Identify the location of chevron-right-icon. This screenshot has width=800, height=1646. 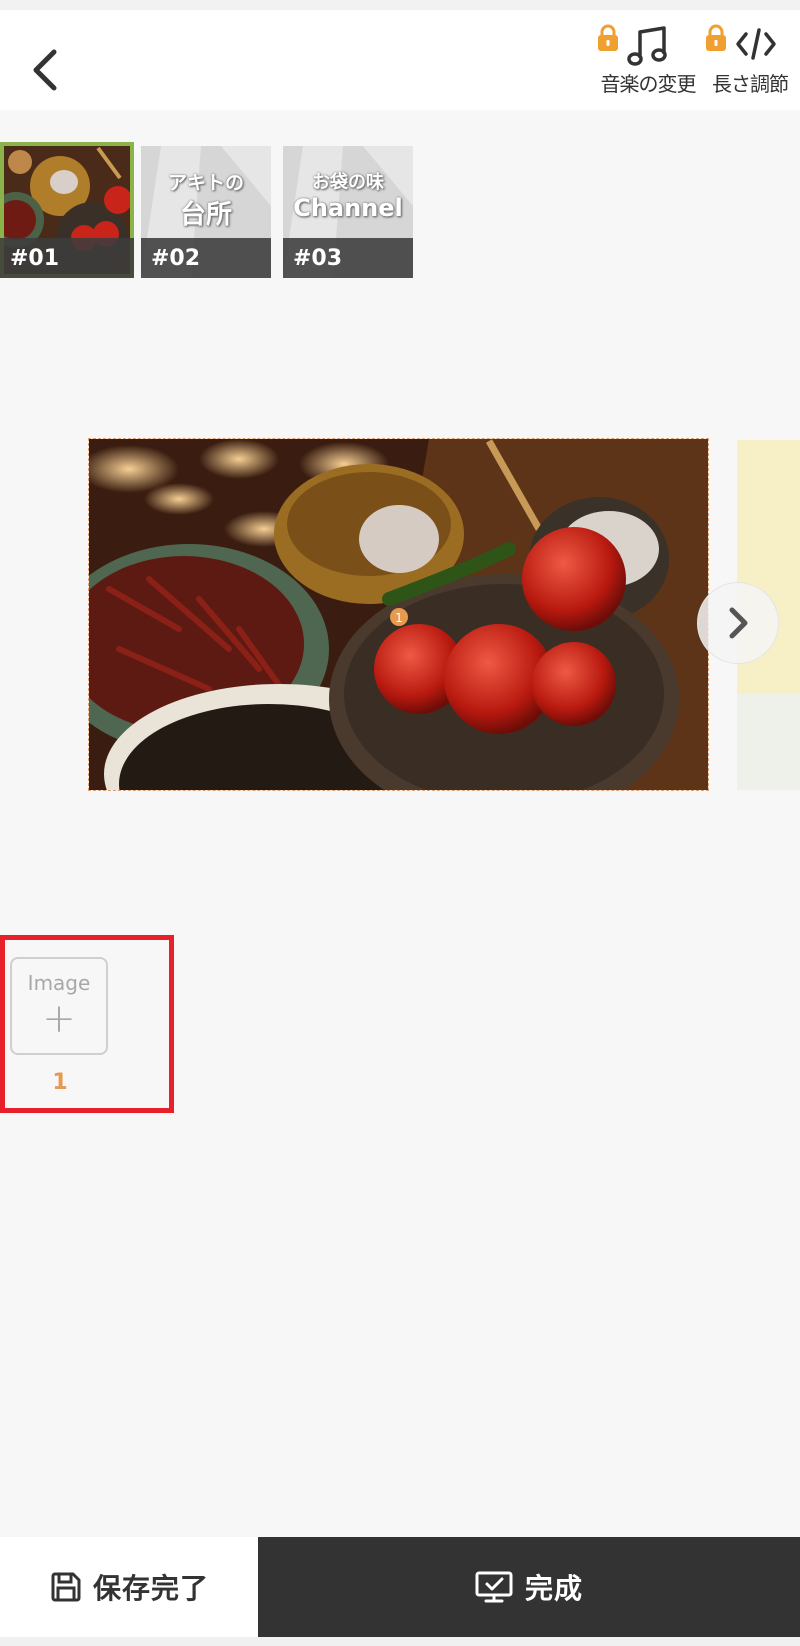
(738, 623).